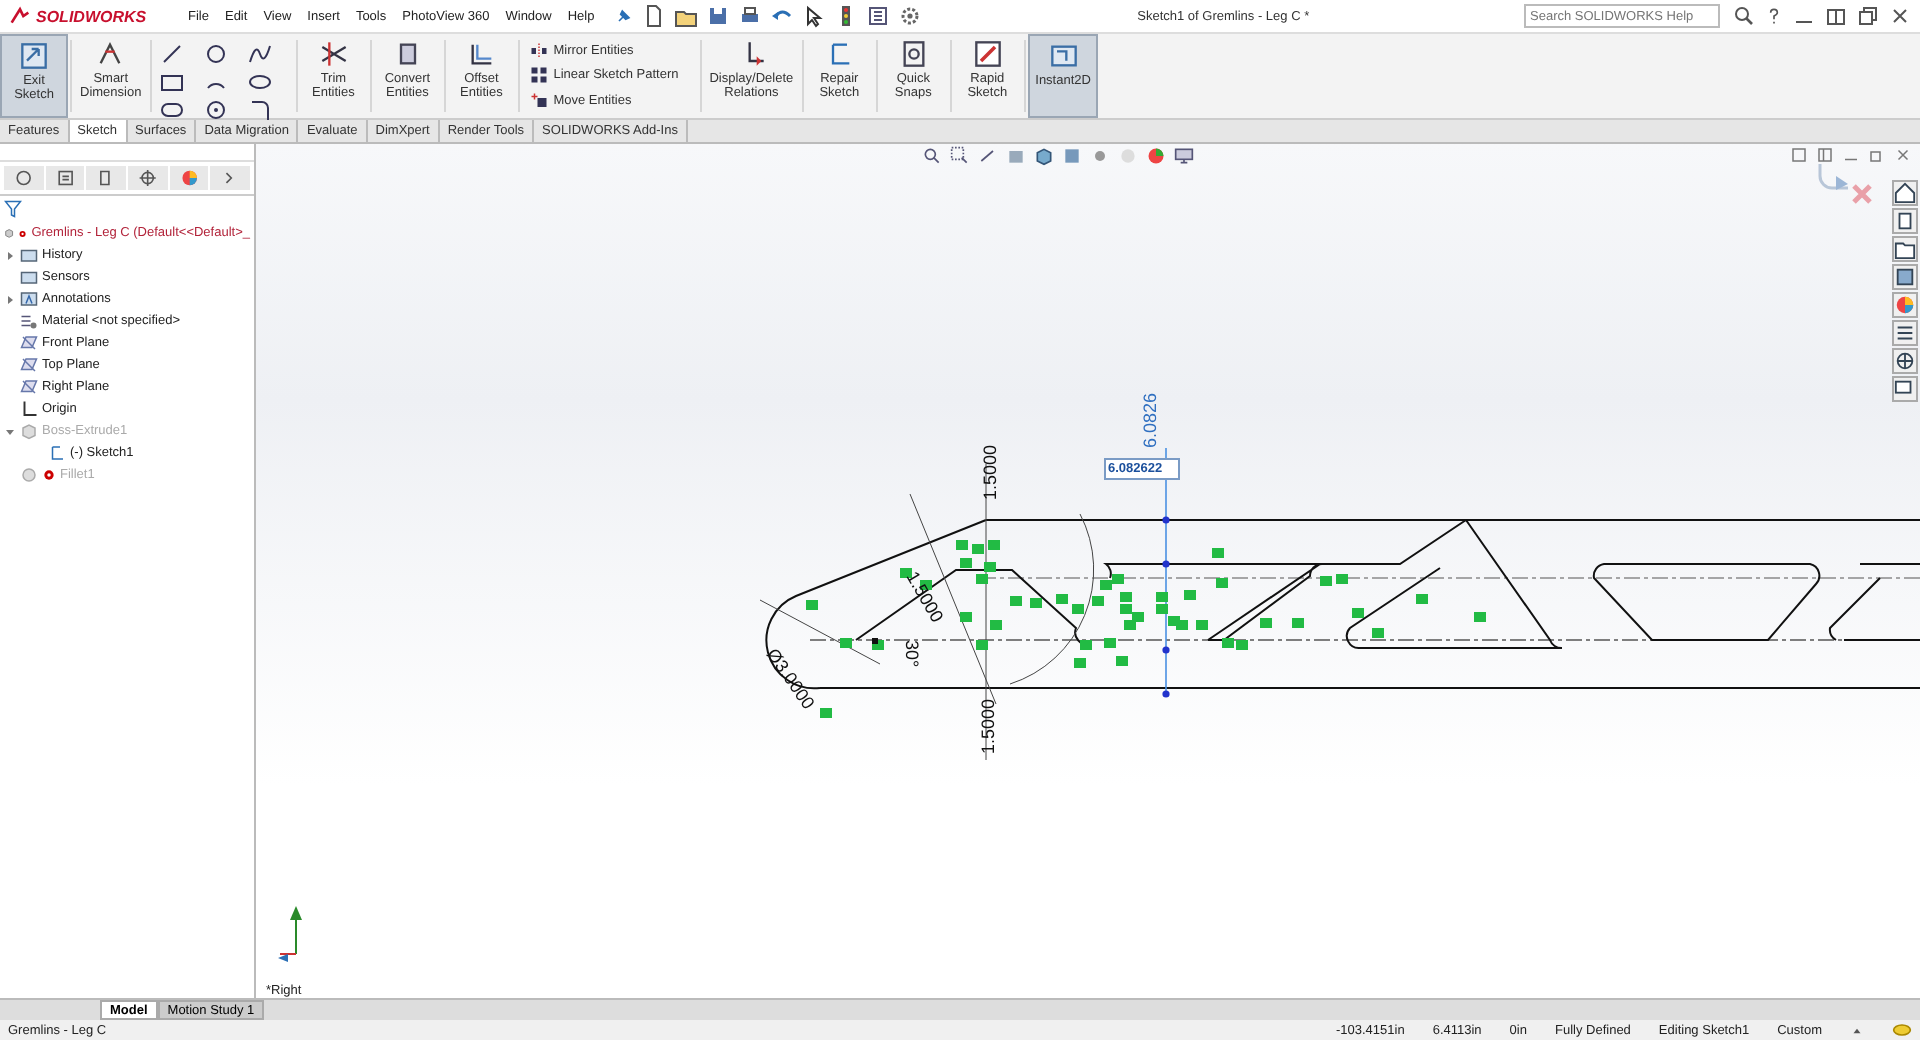 The height and width of the screenshot is (1040, 1920). What do you see at coordinates (718, 16) in the screenshot?
I see `save-icon` at bounding box center [718, 16].